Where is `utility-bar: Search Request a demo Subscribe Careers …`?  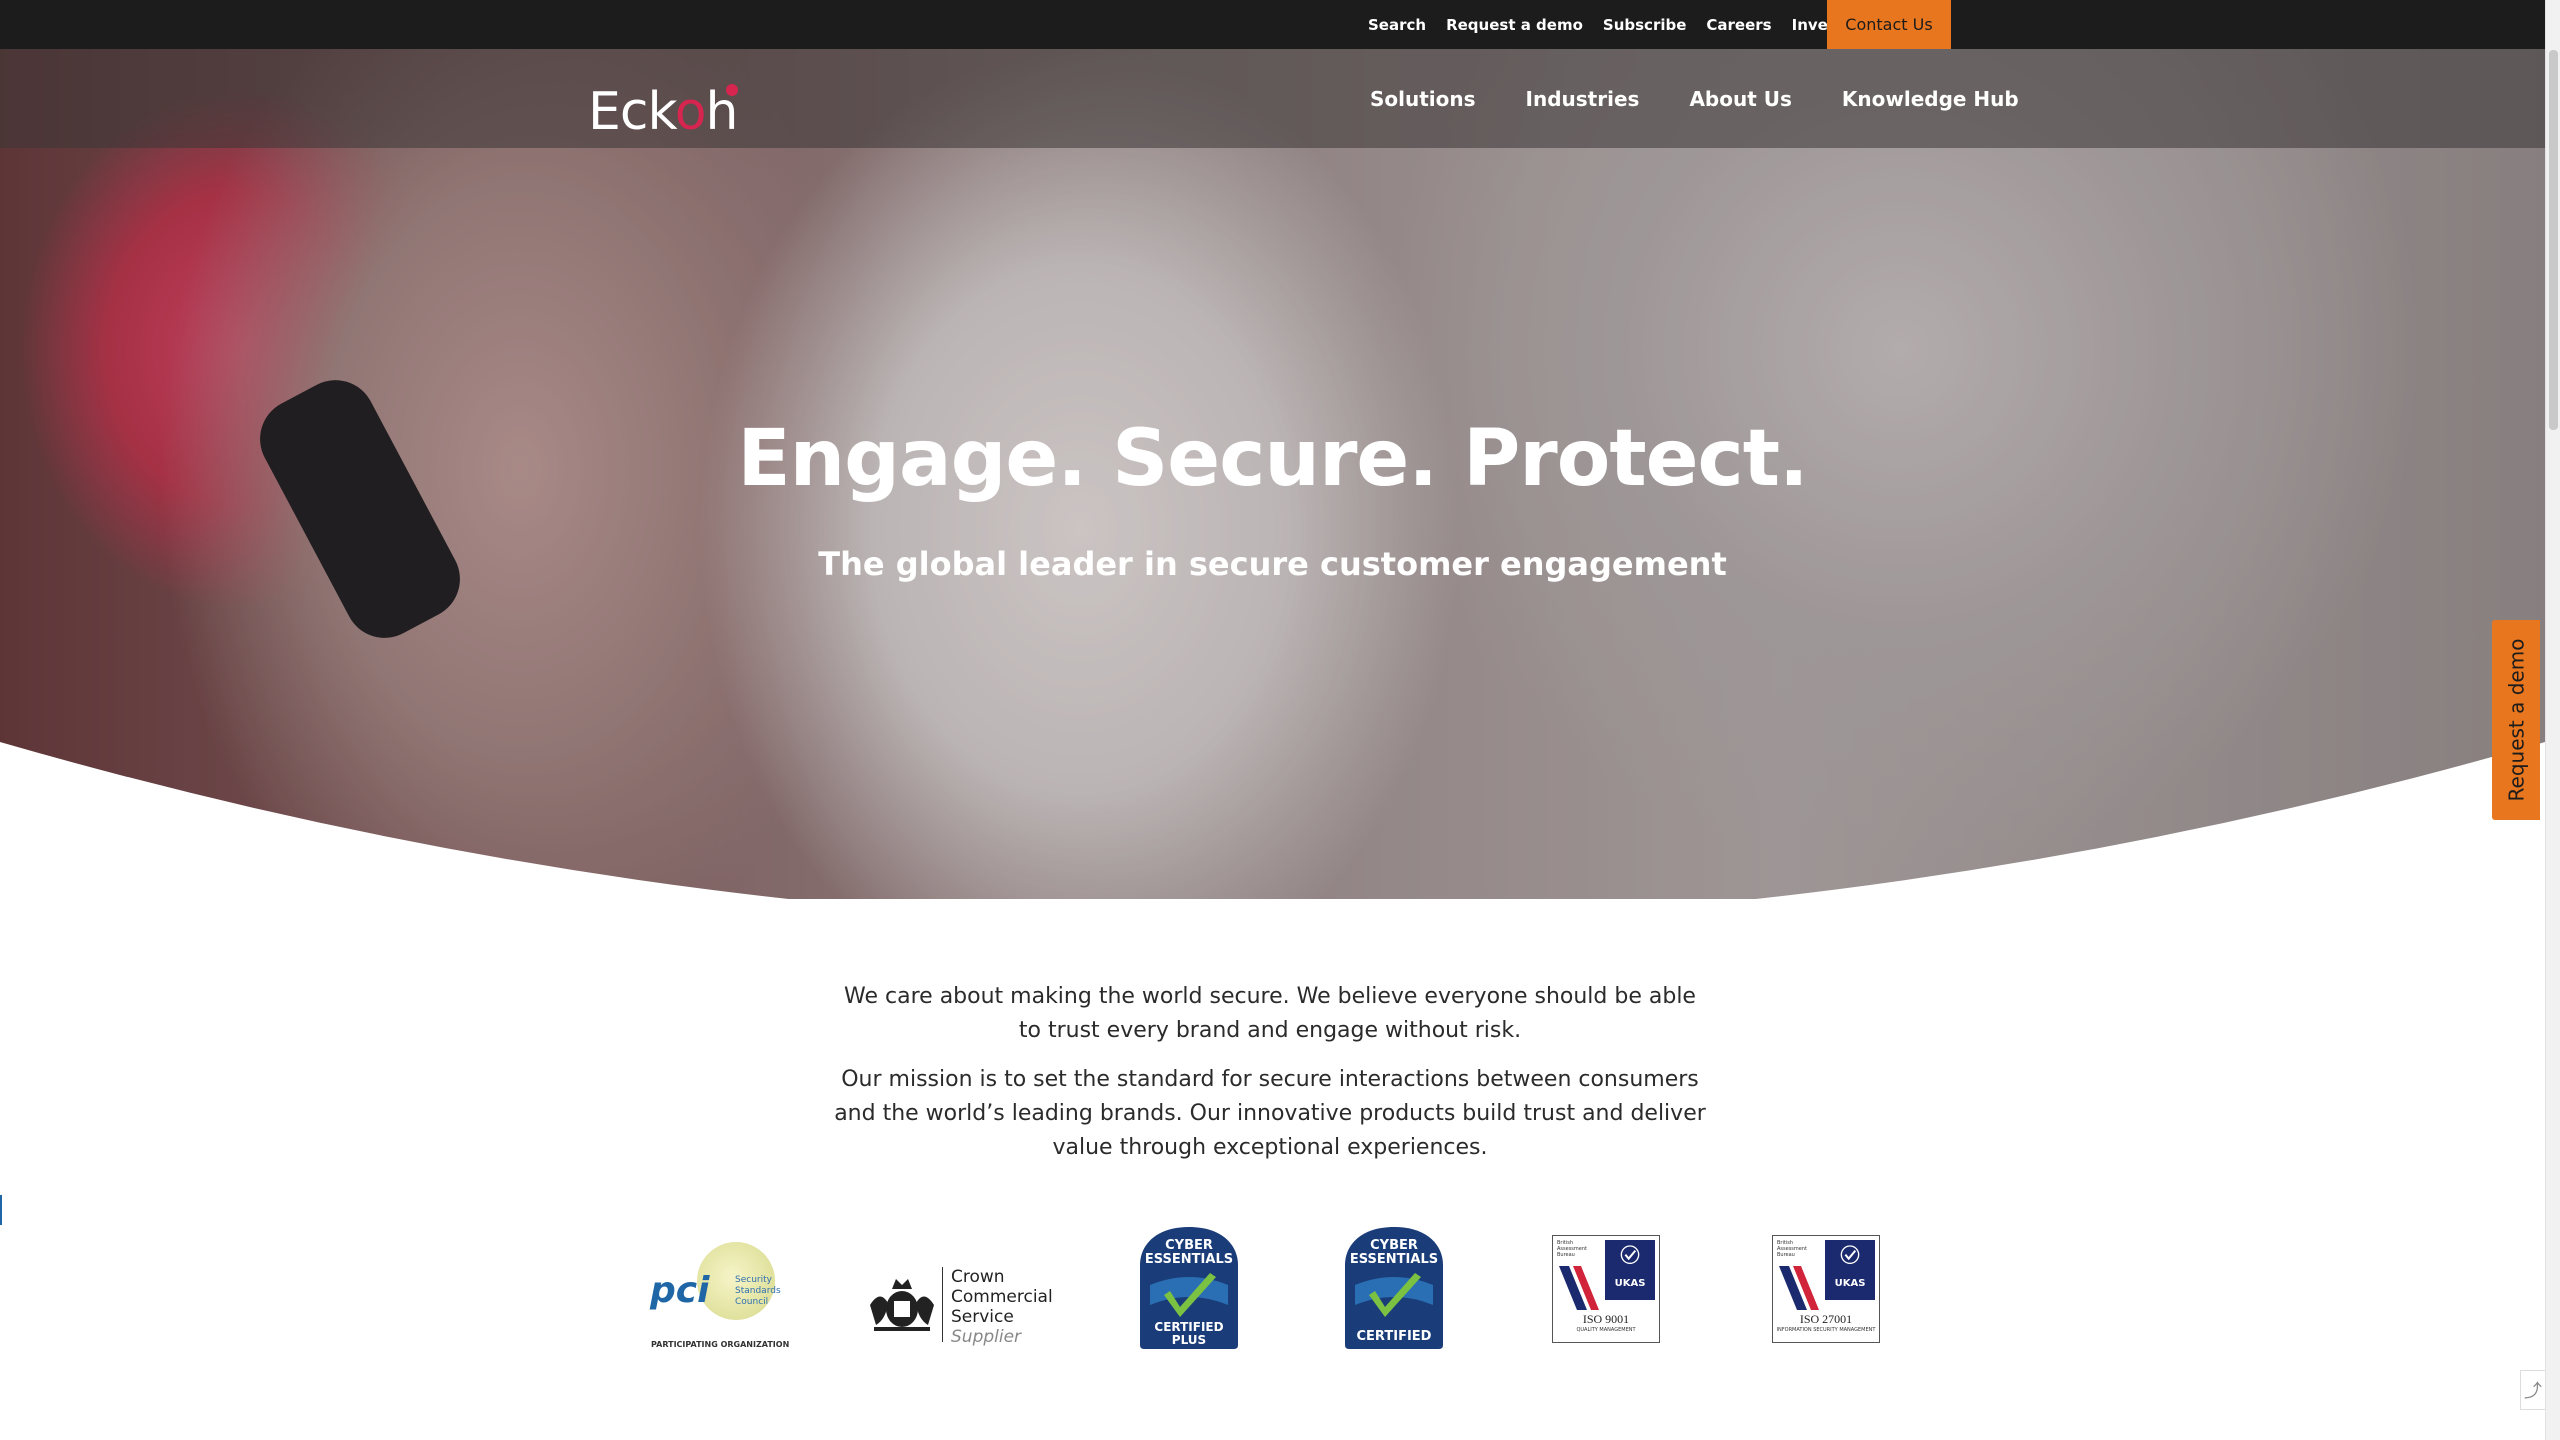 utility-bar: Search Request a demo Subscribe Careers … is located at coordinates (1280, 24).